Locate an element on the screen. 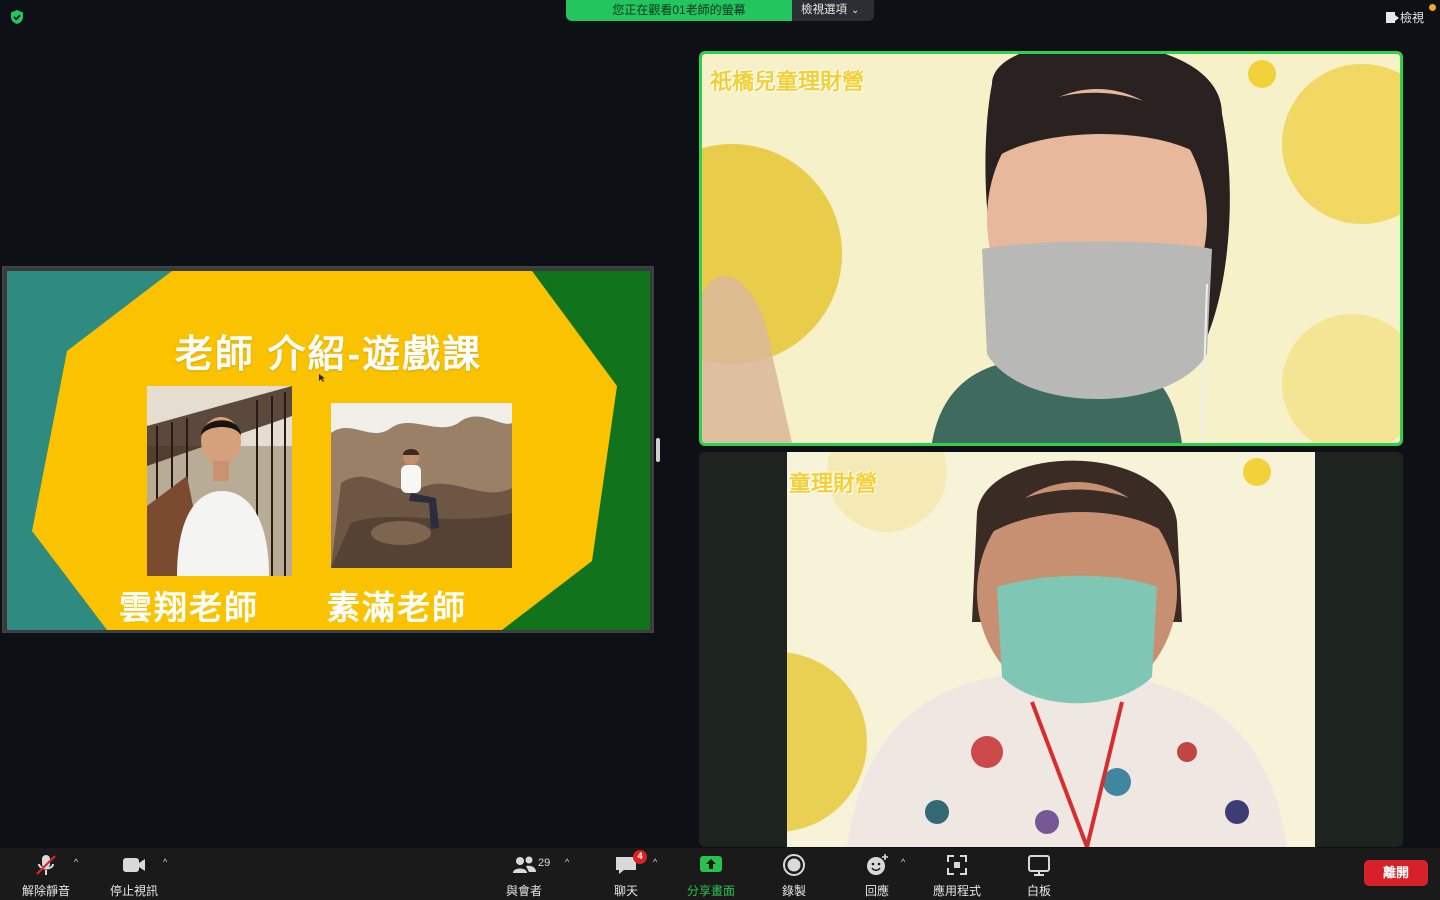 Image resolution: width=1440 pixels, height=900 pixels. apps-button: 應用程式 is located at coordinates (957, 874).